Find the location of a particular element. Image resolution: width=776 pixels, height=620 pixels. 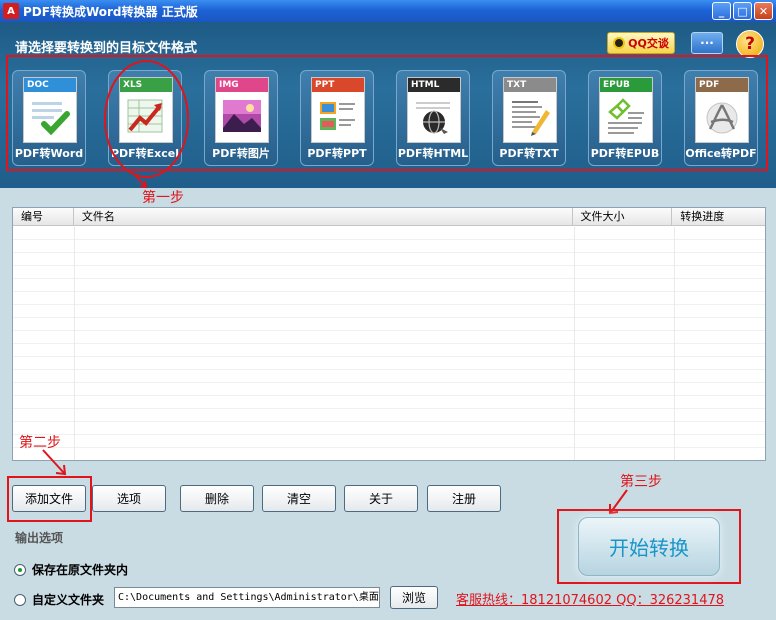

radio-save-original: 保存在原文件夹内 is located at coordinates (71, 569).